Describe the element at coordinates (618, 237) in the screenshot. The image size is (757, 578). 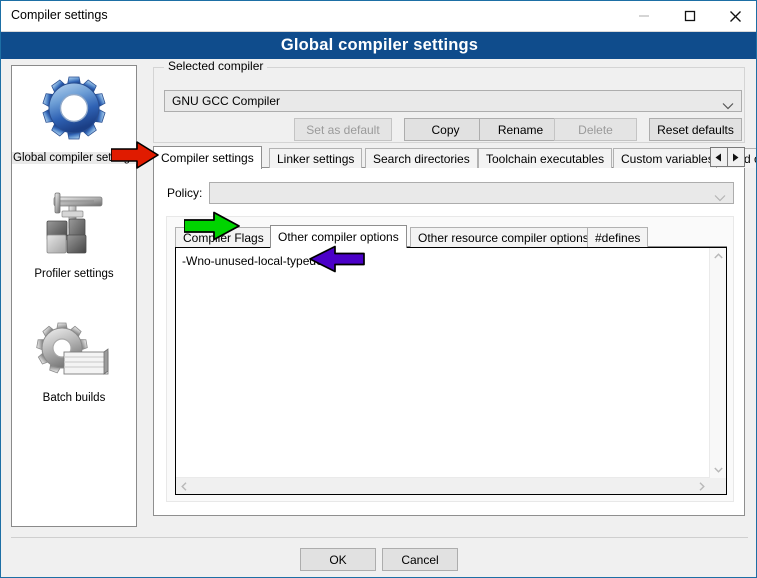
I see `tab-defines: #defines` at that location.